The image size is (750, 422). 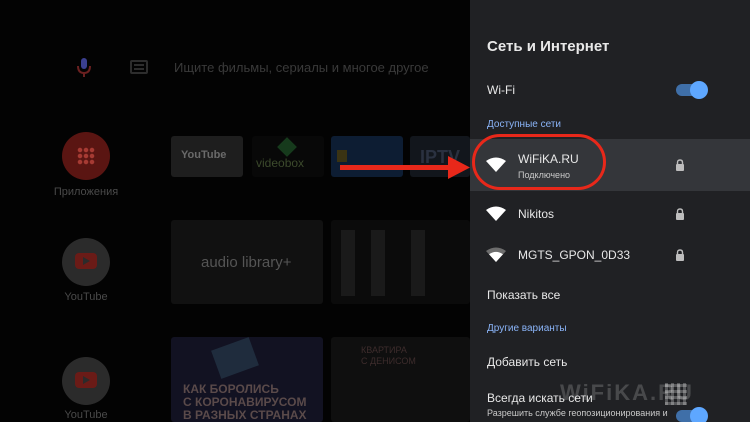 I want to click on tile-label: YouTube, so click(x=204, y=155).